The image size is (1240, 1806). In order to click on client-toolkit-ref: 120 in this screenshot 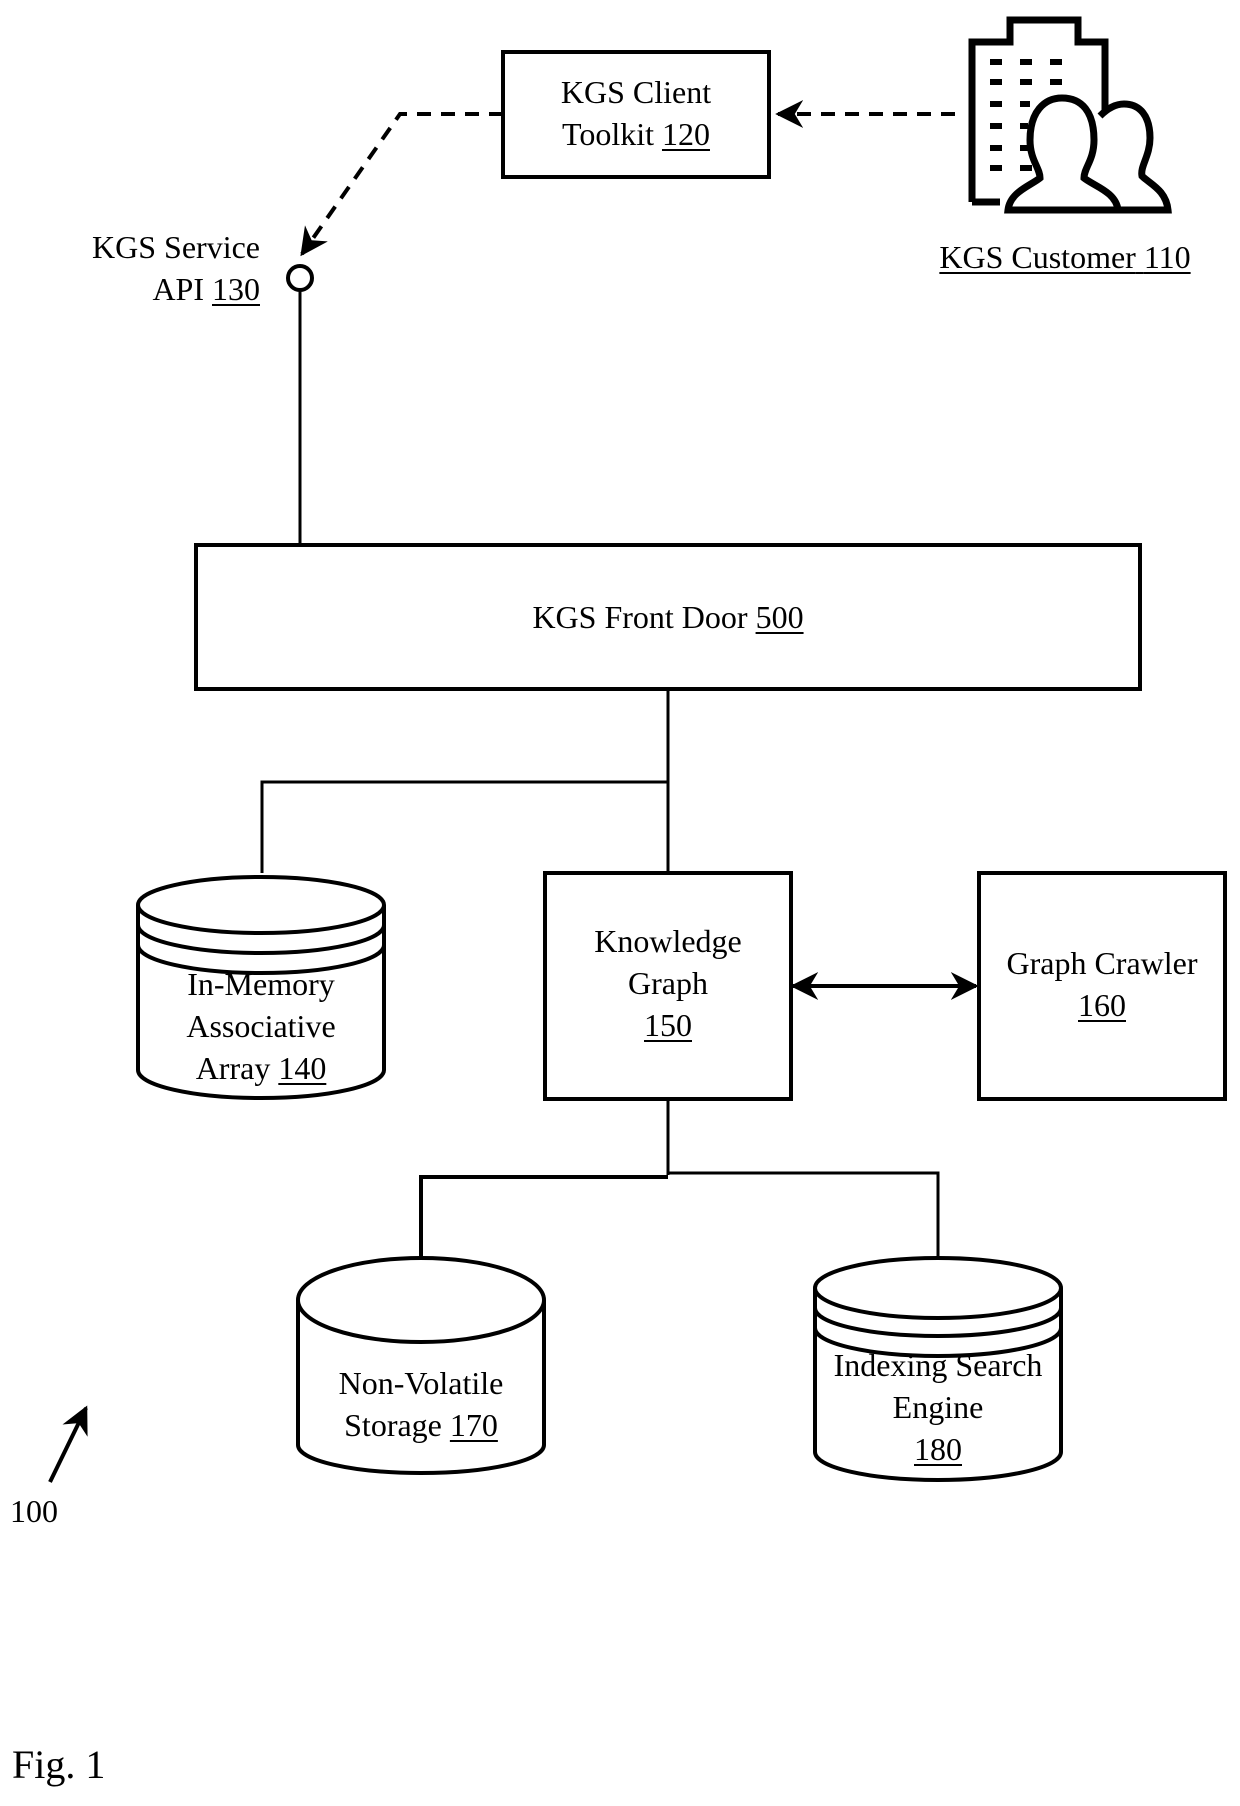, I will do `click(685, 134)`.